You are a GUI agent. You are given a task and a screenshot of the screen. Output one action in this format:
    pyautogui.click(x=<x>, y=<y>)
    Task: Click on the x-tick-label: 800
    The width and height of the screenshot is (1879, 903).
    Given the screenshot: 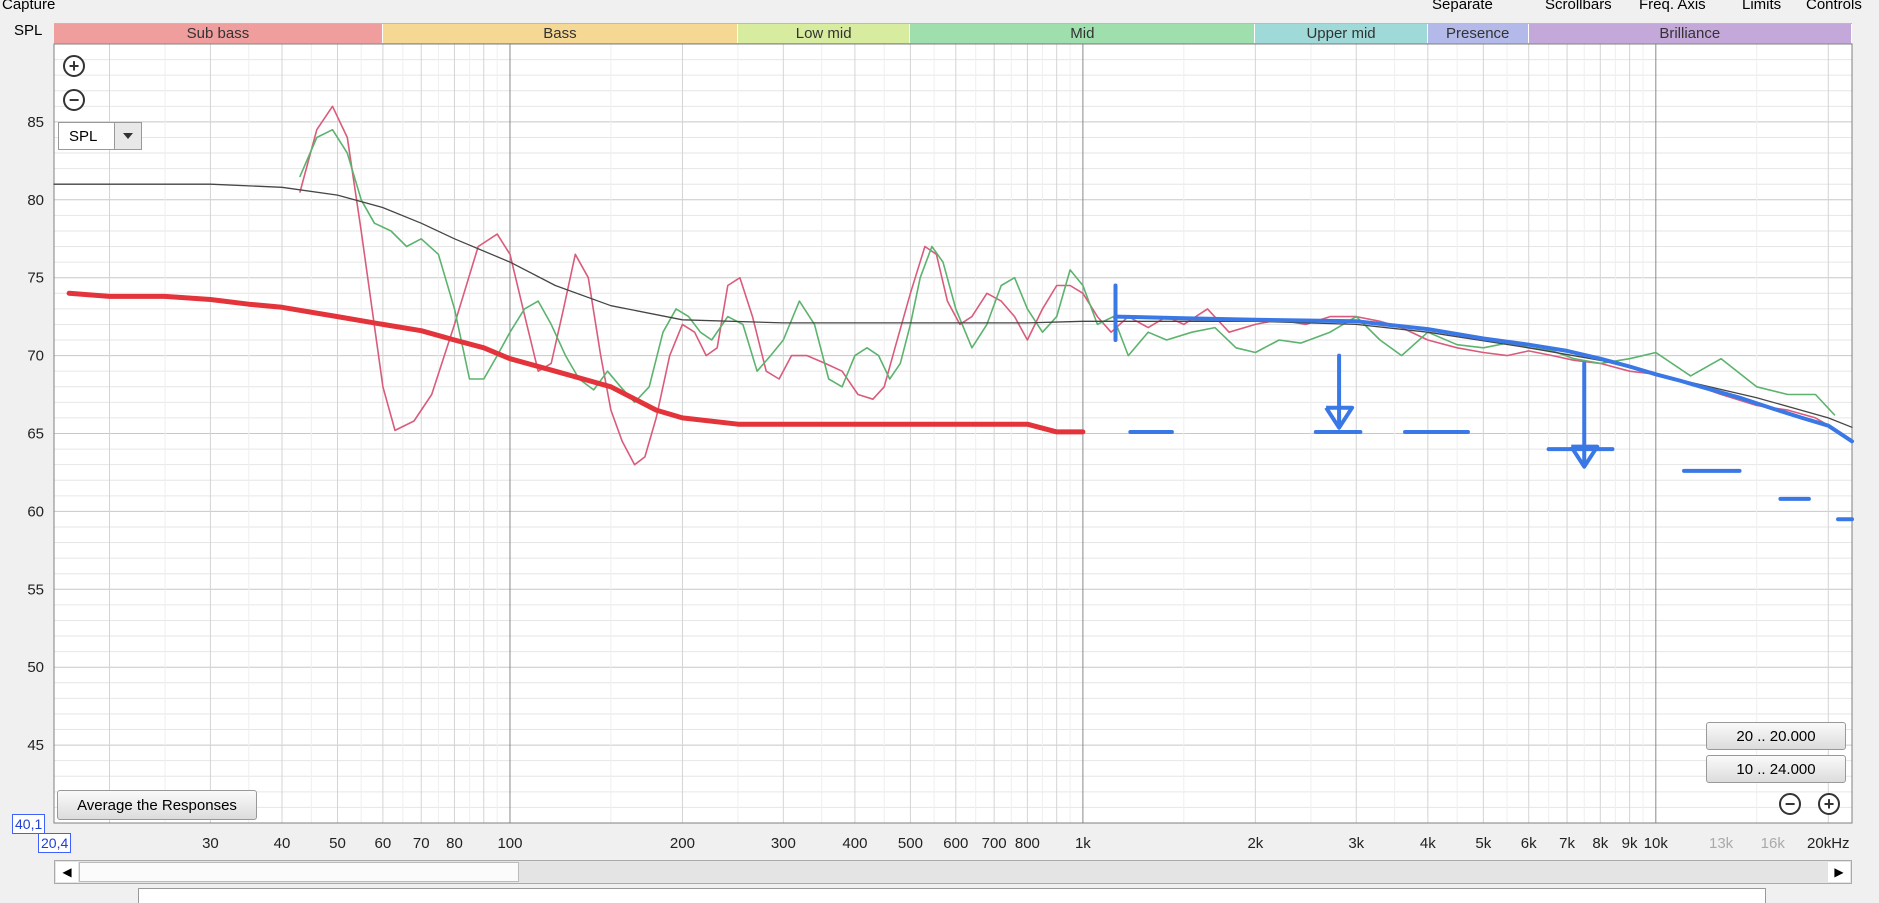 What is the action you would take?
    pyautogui.click(x=1027, y=843)
    